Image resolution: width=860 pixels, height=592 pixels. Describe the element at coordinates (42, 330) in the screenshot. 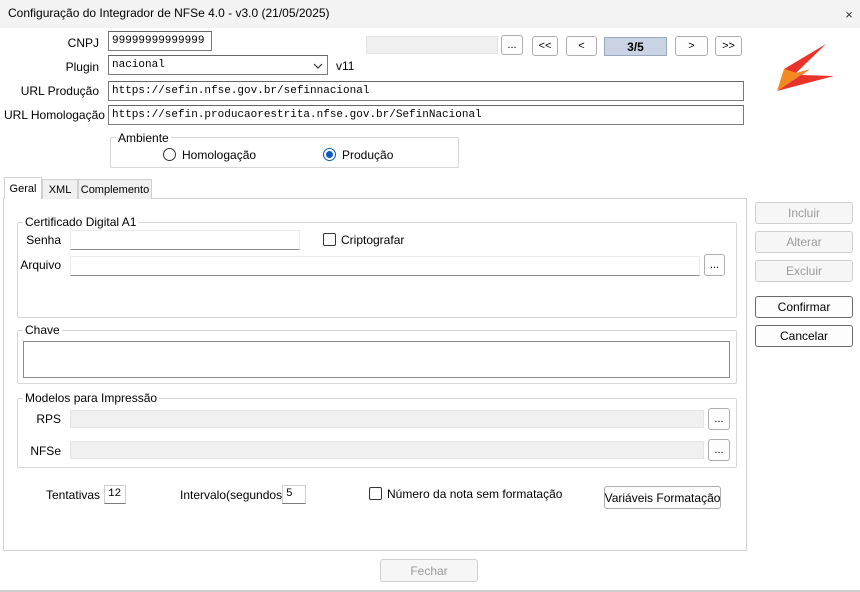

I see `chave-title: Chave` at that location.